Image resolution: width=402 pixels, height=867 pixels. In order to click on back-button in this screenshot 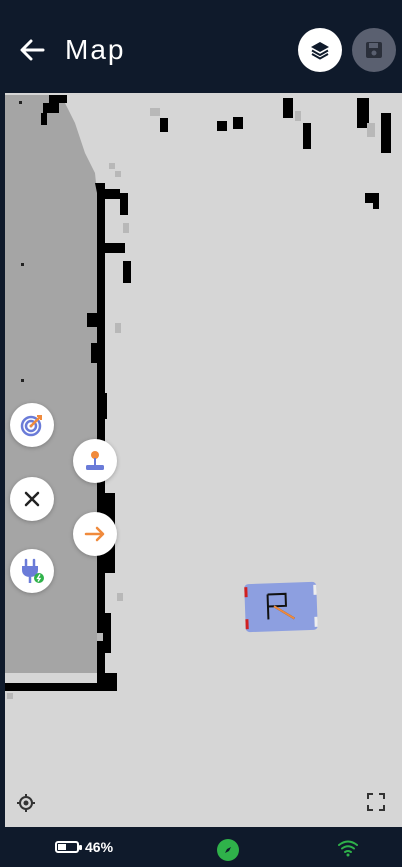, I will do `click(32, 50)`.